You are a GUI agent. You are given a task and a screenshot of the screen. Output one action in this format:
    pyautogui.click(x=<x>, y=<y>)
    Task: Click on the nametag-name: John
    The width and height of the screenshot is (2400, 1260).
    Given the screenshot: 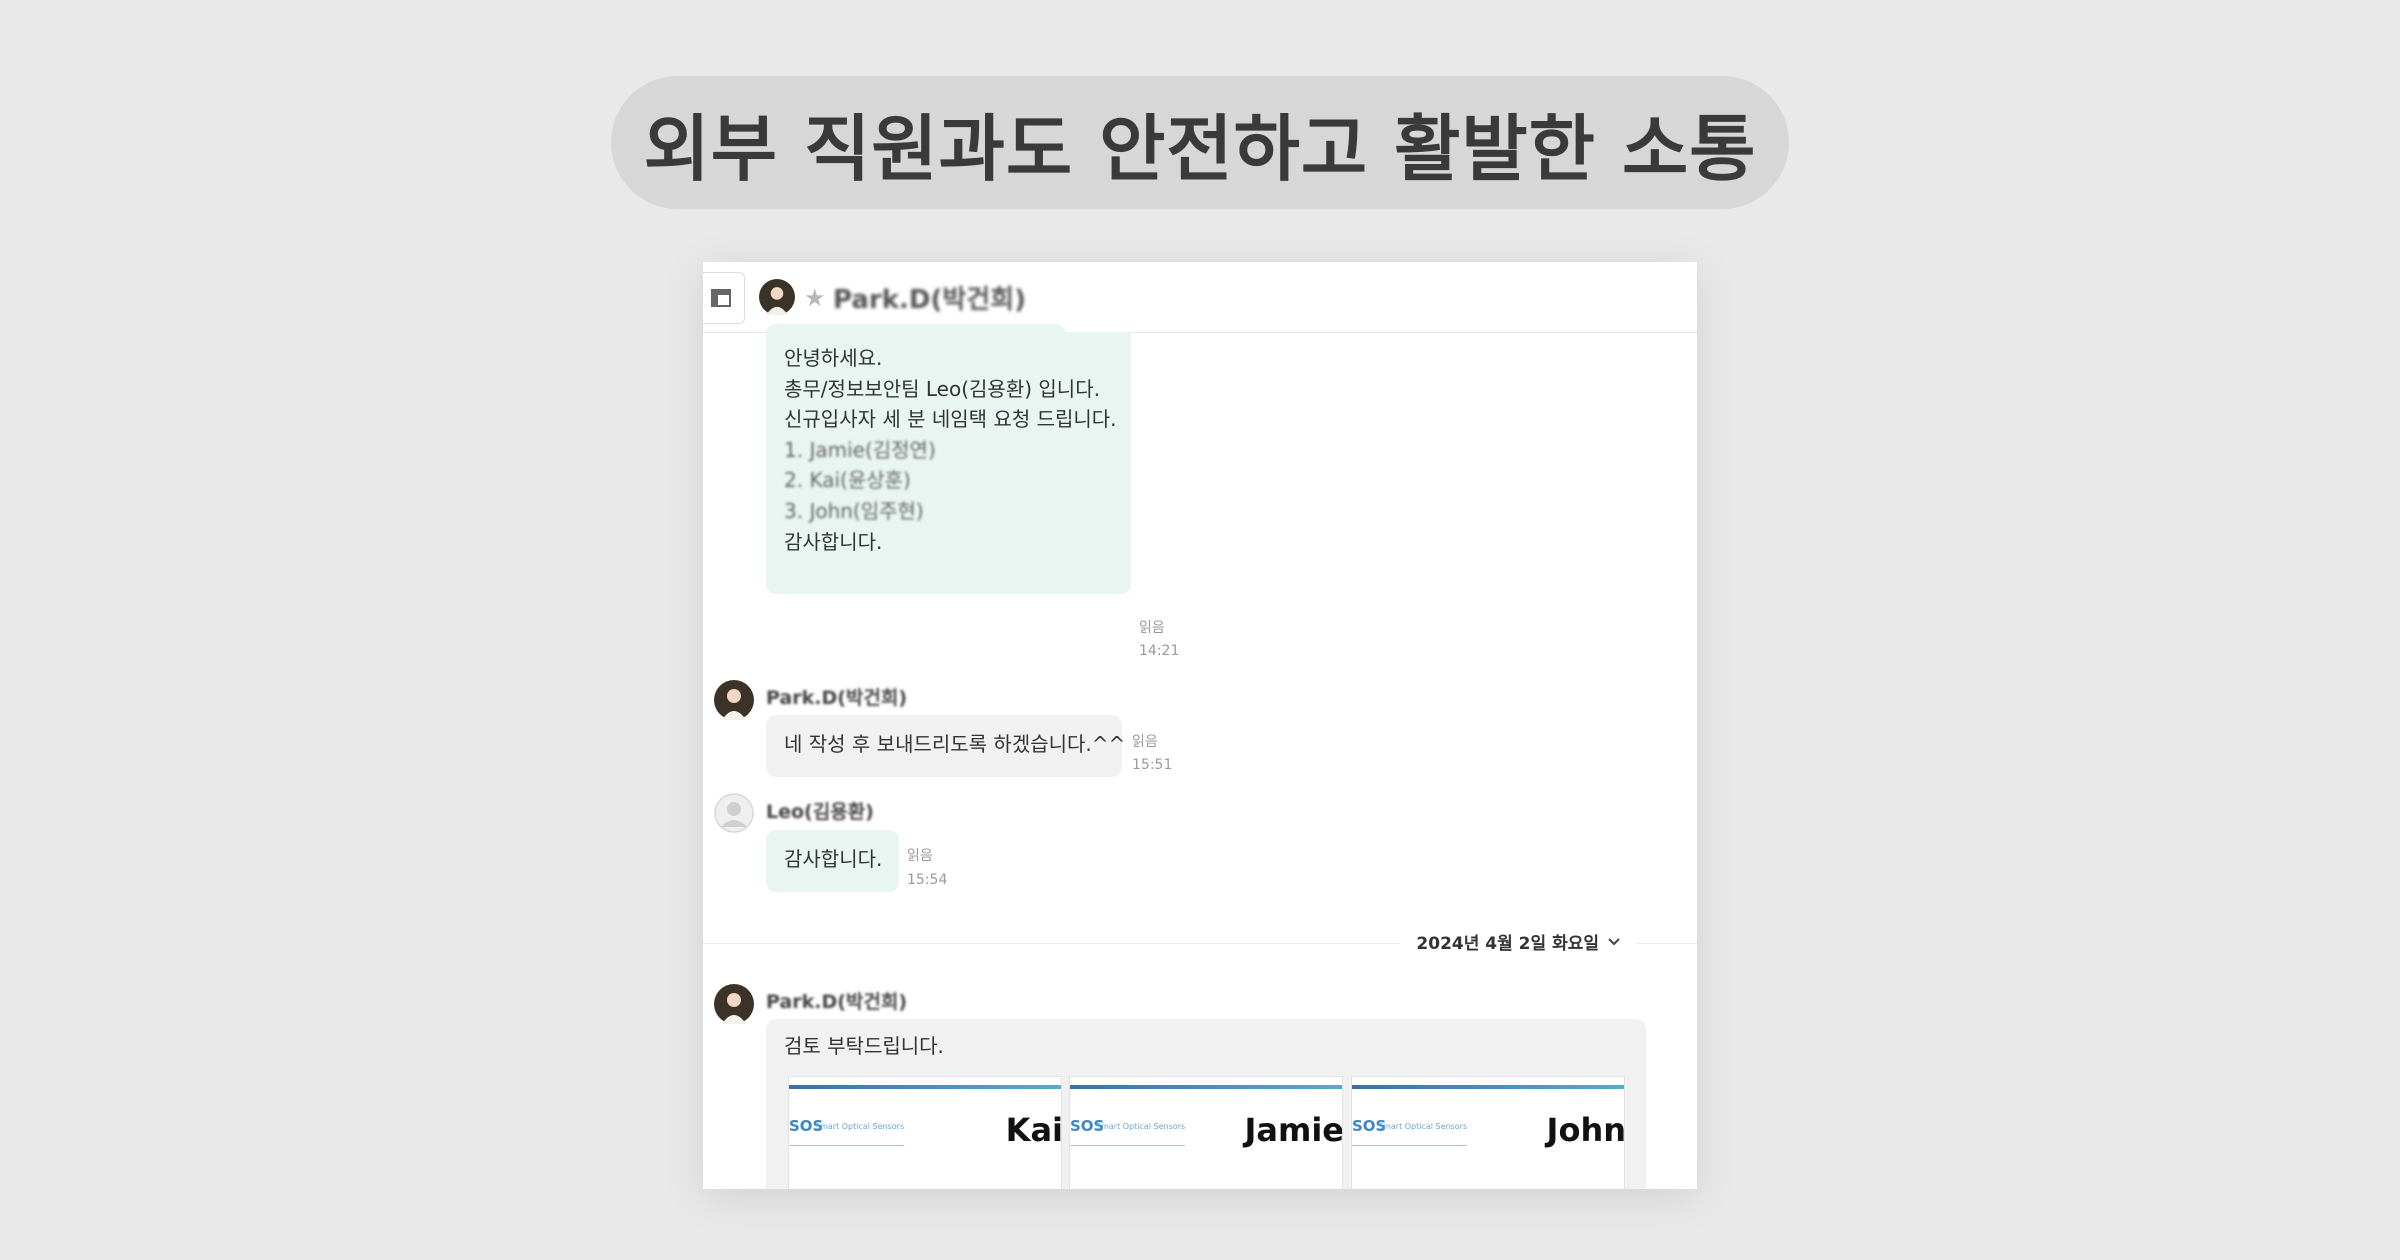 What is the action you would take?
    pyautogui.click(x=1585, y=1130)
    